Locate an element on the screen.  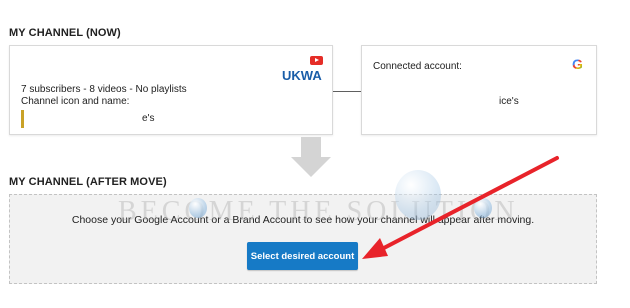
down-arrow-icon is located at coordinates (311, 147).